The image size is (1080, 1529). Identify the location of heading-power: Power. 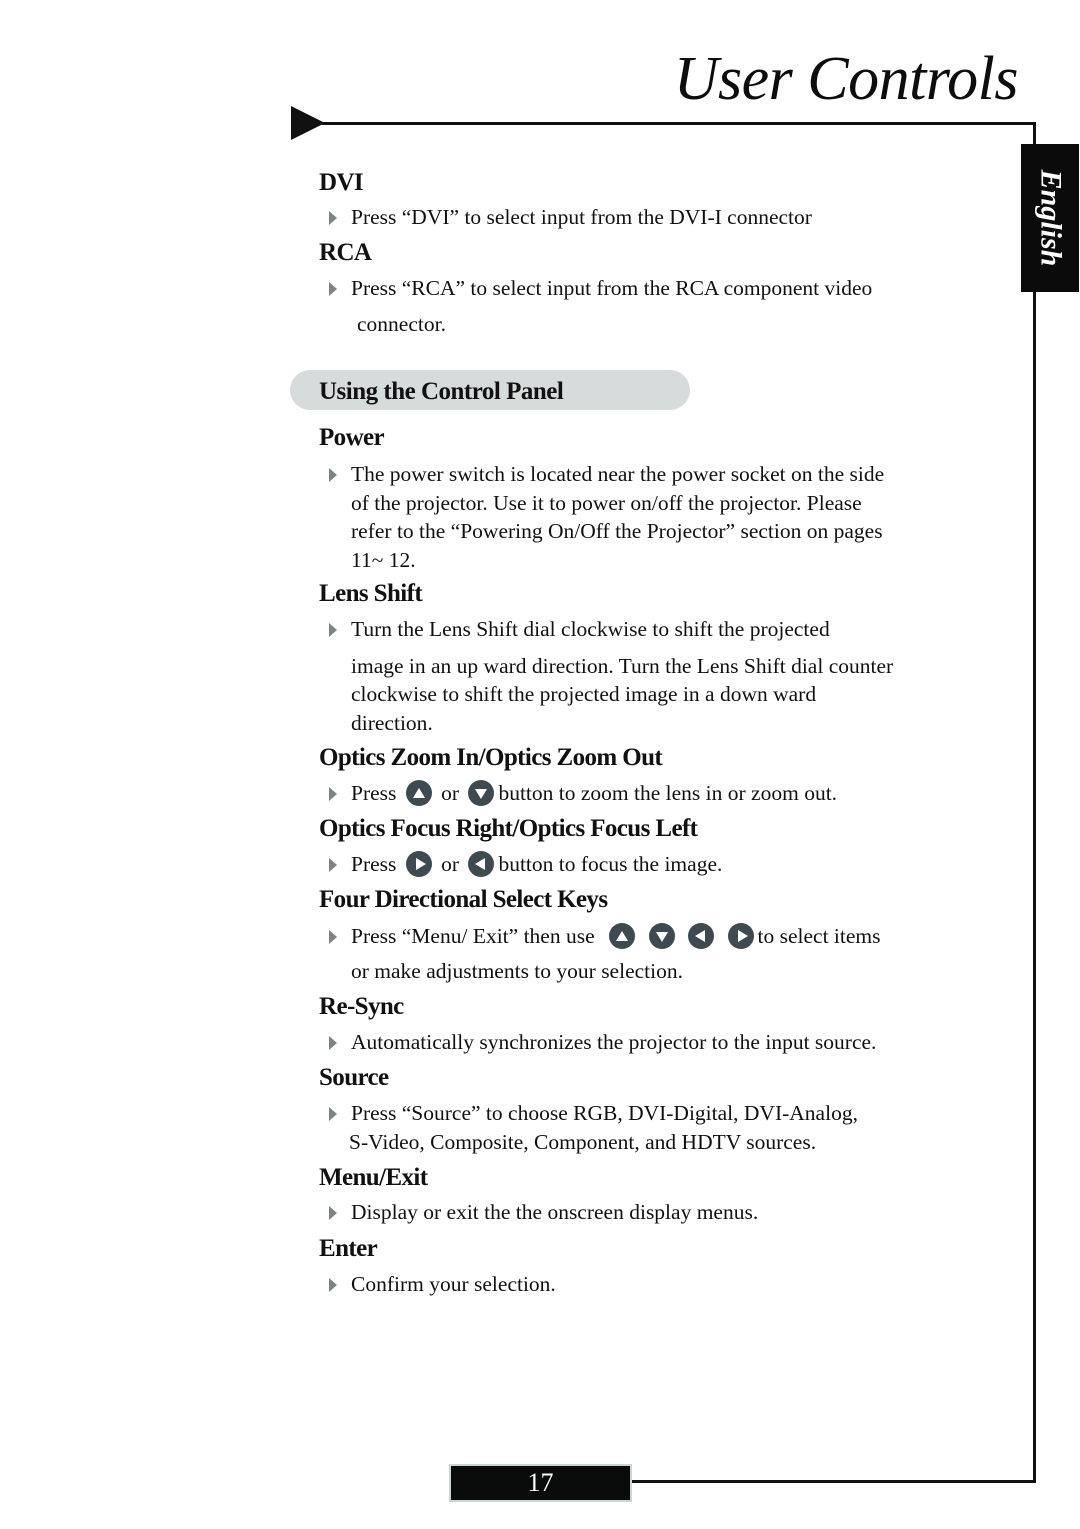
(352, 437).